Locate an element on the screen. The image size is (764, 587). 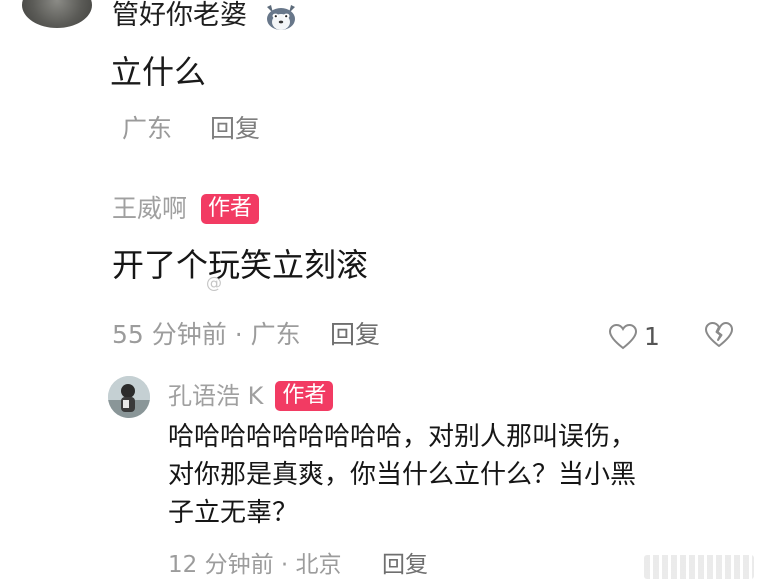
avatar-image is located at coordinates (129, 397).